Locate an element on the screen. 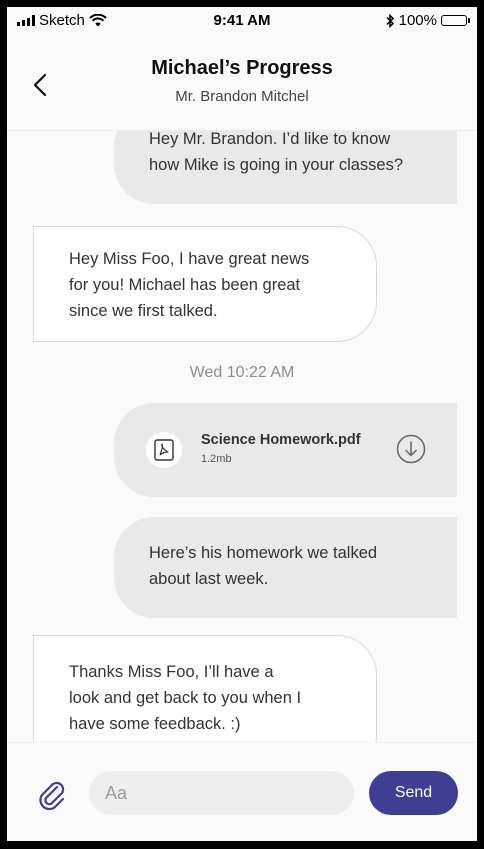 Image resolution: width=484 pixels, height=849 pixels. page-subtitle: Mr. Brandon Mitchel is located at coordinates (242, 96).